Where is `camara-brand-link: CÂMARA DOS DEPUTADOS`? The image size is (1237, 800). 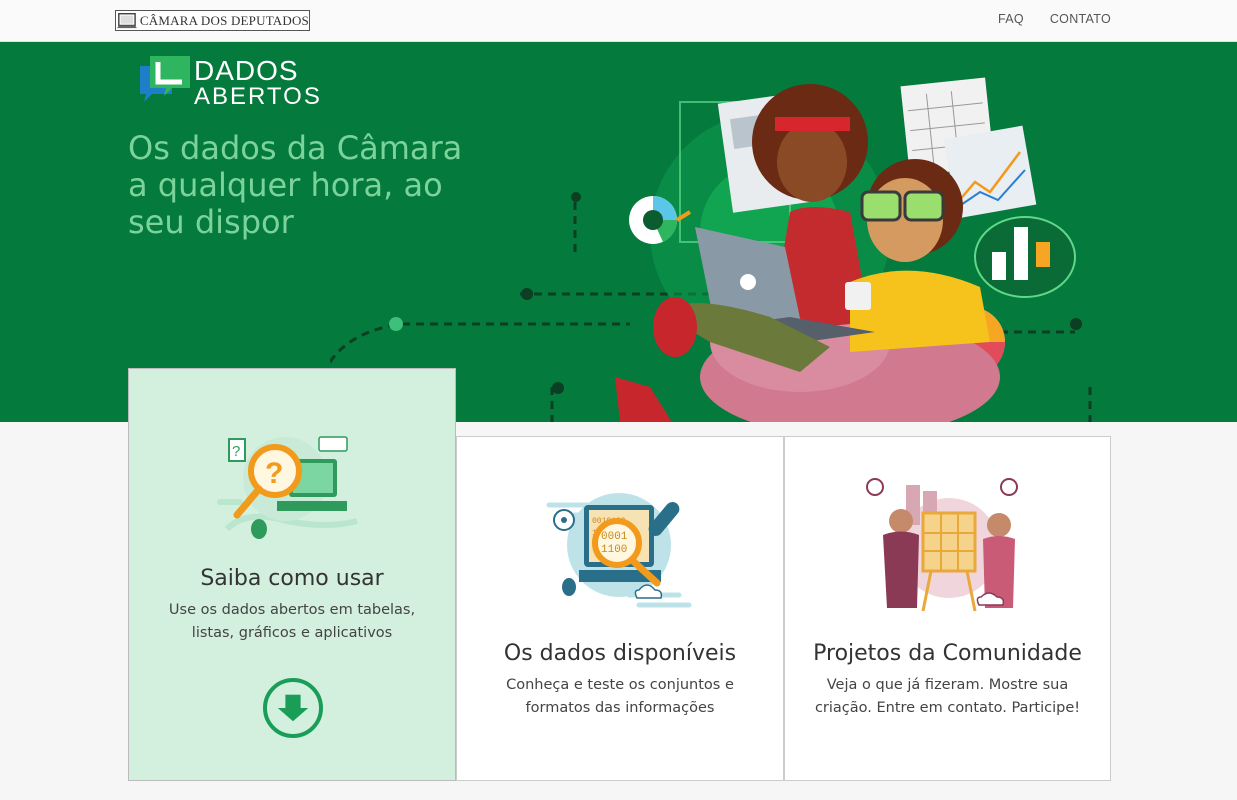 camara-brand-link: CÂMARA DOS DEPUTADOS is located at coordinates (212, 20).